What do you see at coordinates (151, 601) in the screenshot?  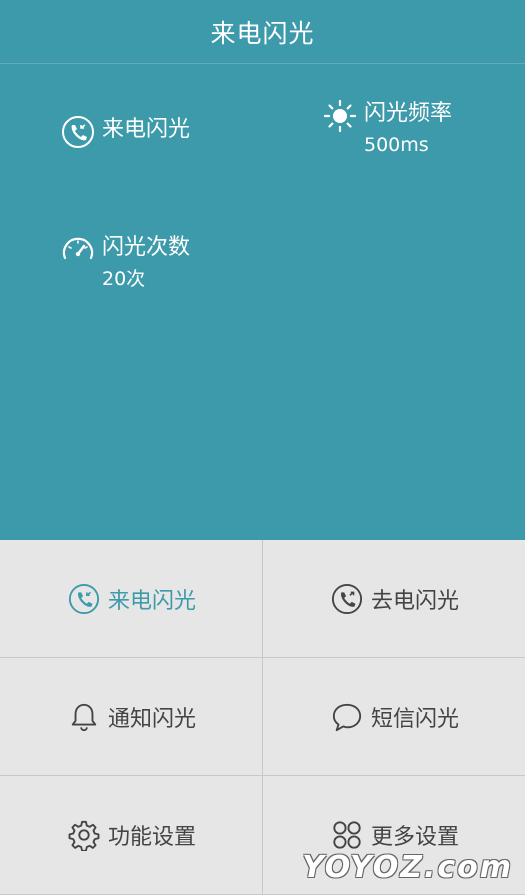 I see `menu-item-label: 来电闪光` at bounding box center [151, 601].